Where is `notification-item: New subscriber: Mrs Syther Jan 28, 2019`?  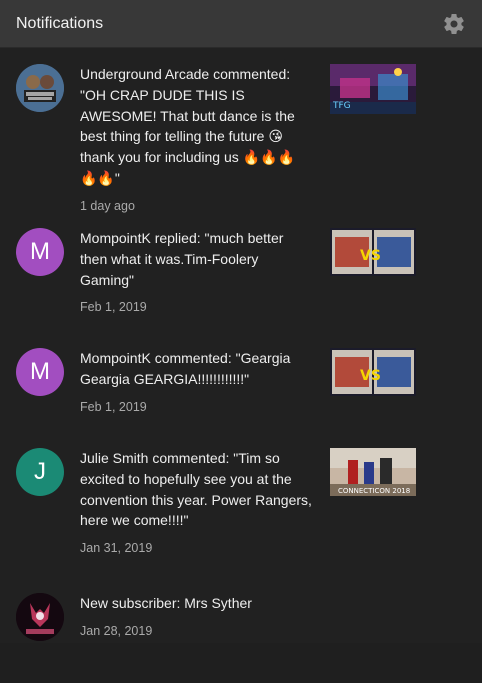 notification-item: New subscriber: Mrs Syther Jan 28, 2019 is located at coordinates (241, 638).